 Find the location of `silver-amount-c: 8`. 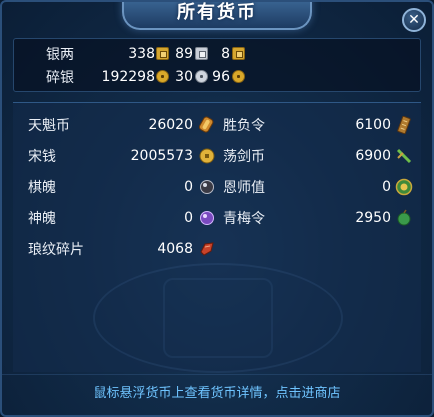

silver-amount-c: 8 is located at coordinates (225, 54).